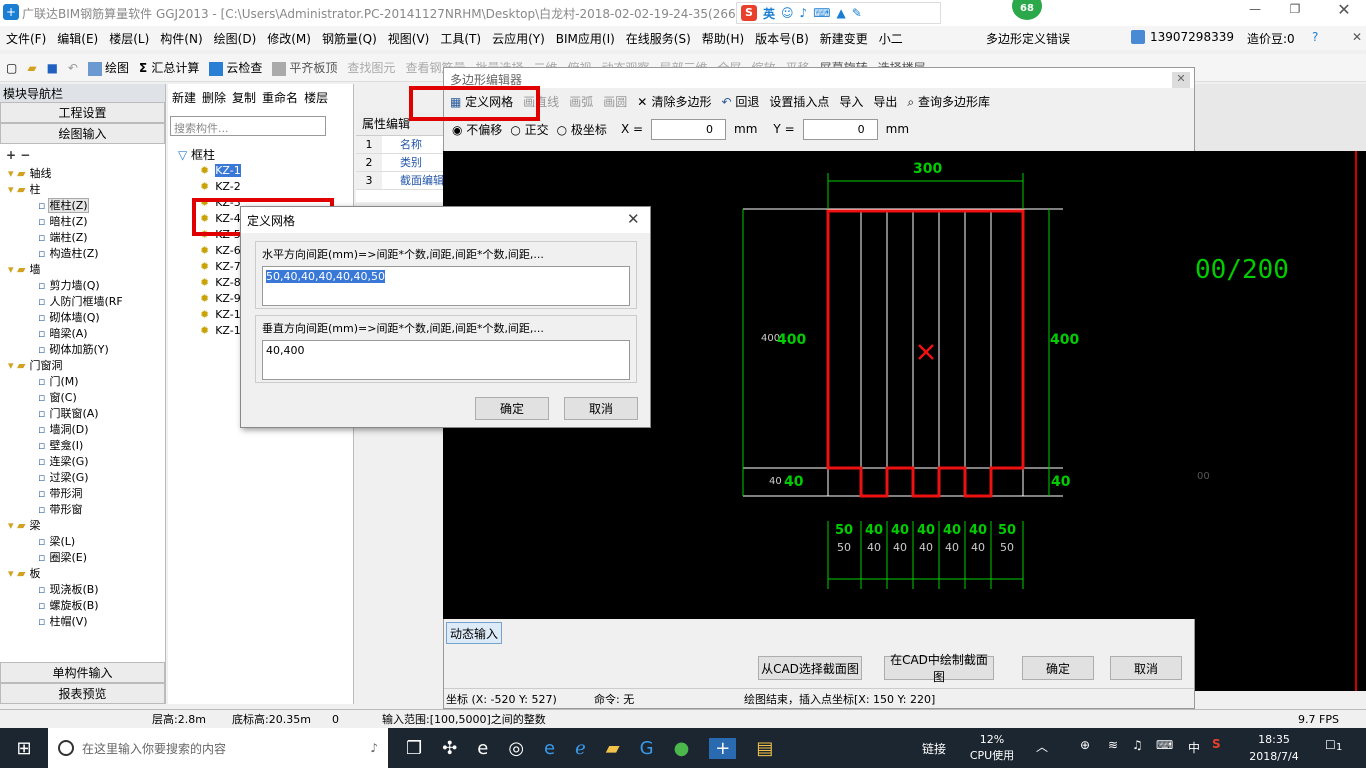 The image size is (1366, 768). What do you see at coordinates (857, 13) in the screenshot?
I see `wrench-icon: ✎` at bounding box center [857, 13].